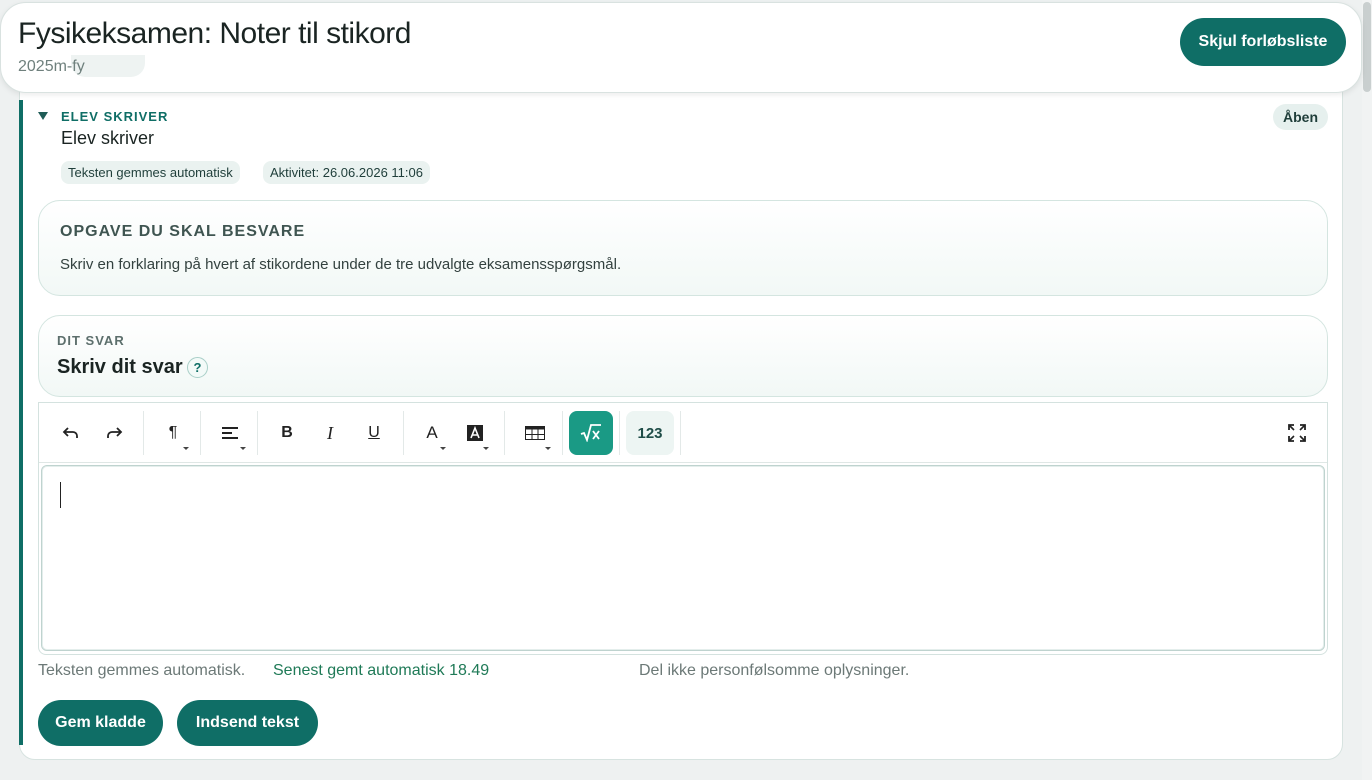 This screenshot has height=780, width=1372. Describe the element at coordinates (774, 670) in the screenshot. I see `privacy-note: Del ikke personfølsomme oplysninger.` at that location.